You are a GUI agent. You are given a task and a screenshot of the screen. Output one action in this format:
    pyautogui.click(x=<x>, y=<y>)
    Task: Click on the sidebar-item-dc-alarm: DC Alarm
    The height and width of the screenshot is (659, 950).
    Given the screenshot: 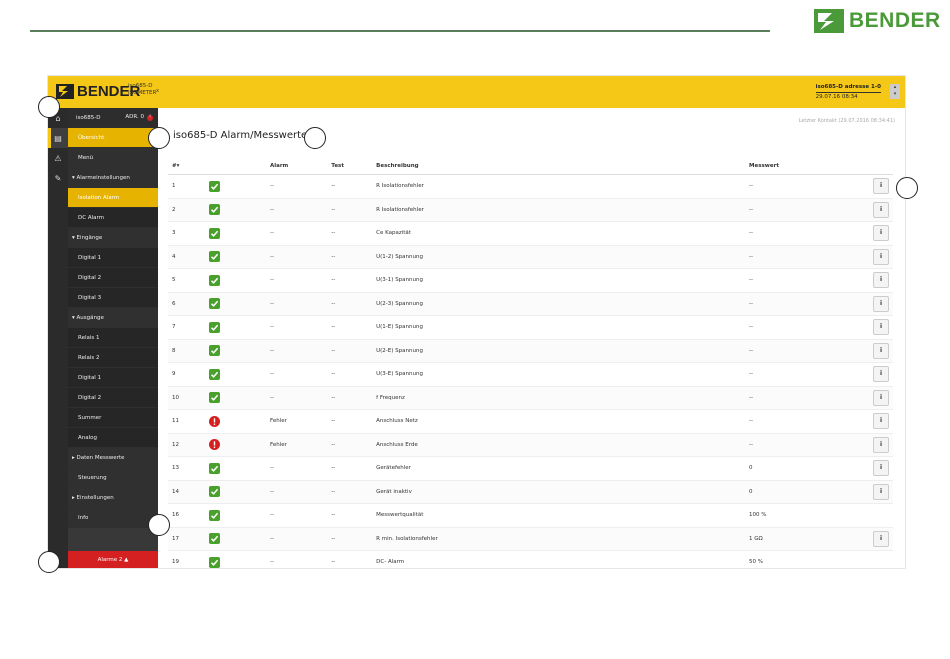 What is the action you would take?
    pyautogui.click(x=113, y=218)
    